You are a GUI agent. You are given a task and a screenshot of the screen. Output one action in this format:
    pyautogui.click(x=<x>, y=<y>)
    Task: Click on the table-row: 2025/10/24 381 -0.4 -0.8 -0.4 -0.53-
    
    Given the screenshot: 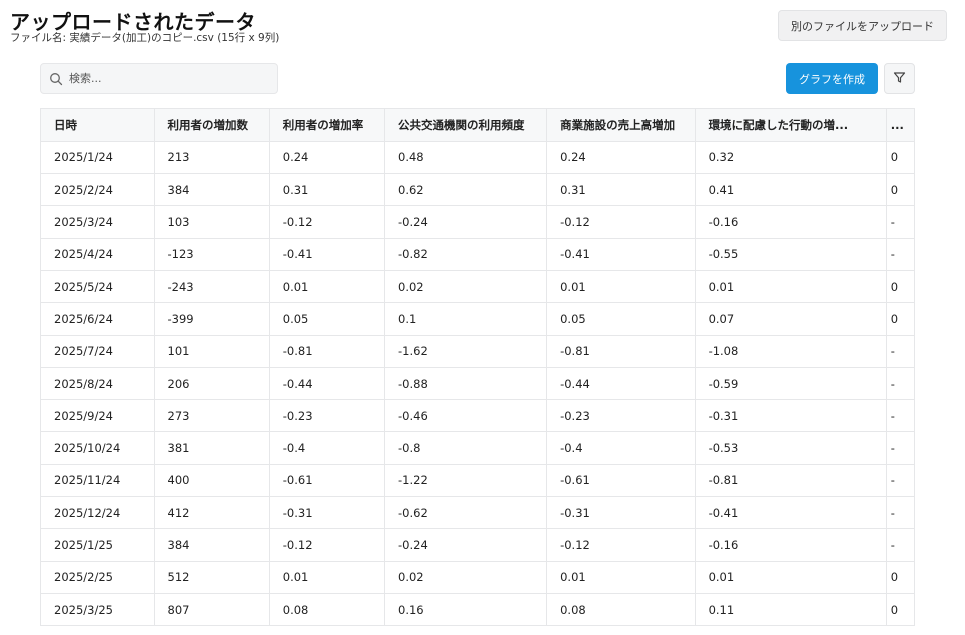 What is the action you would take?
    pyautogui.click(x=478, y=448)
    